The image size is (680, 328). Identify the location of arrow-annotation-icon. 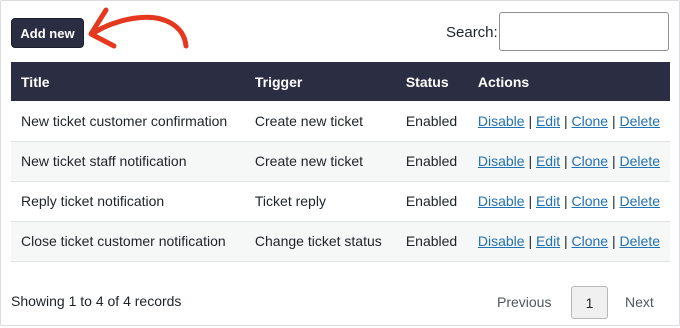
(138, 28).